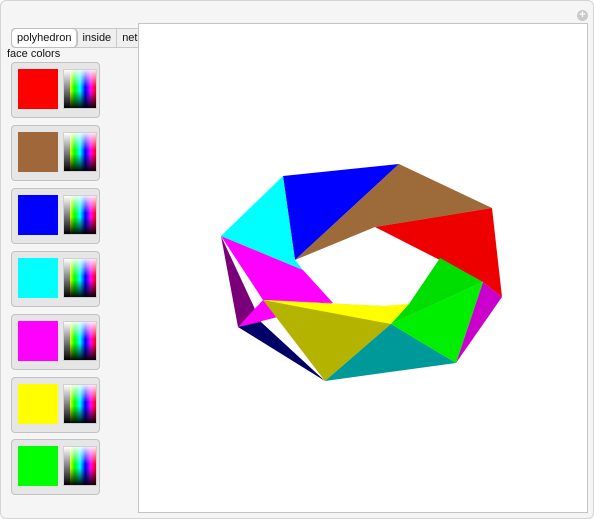  Describe the element at coordinates (130, 38) in the screenshot. I see `tab-label: net` at that location.